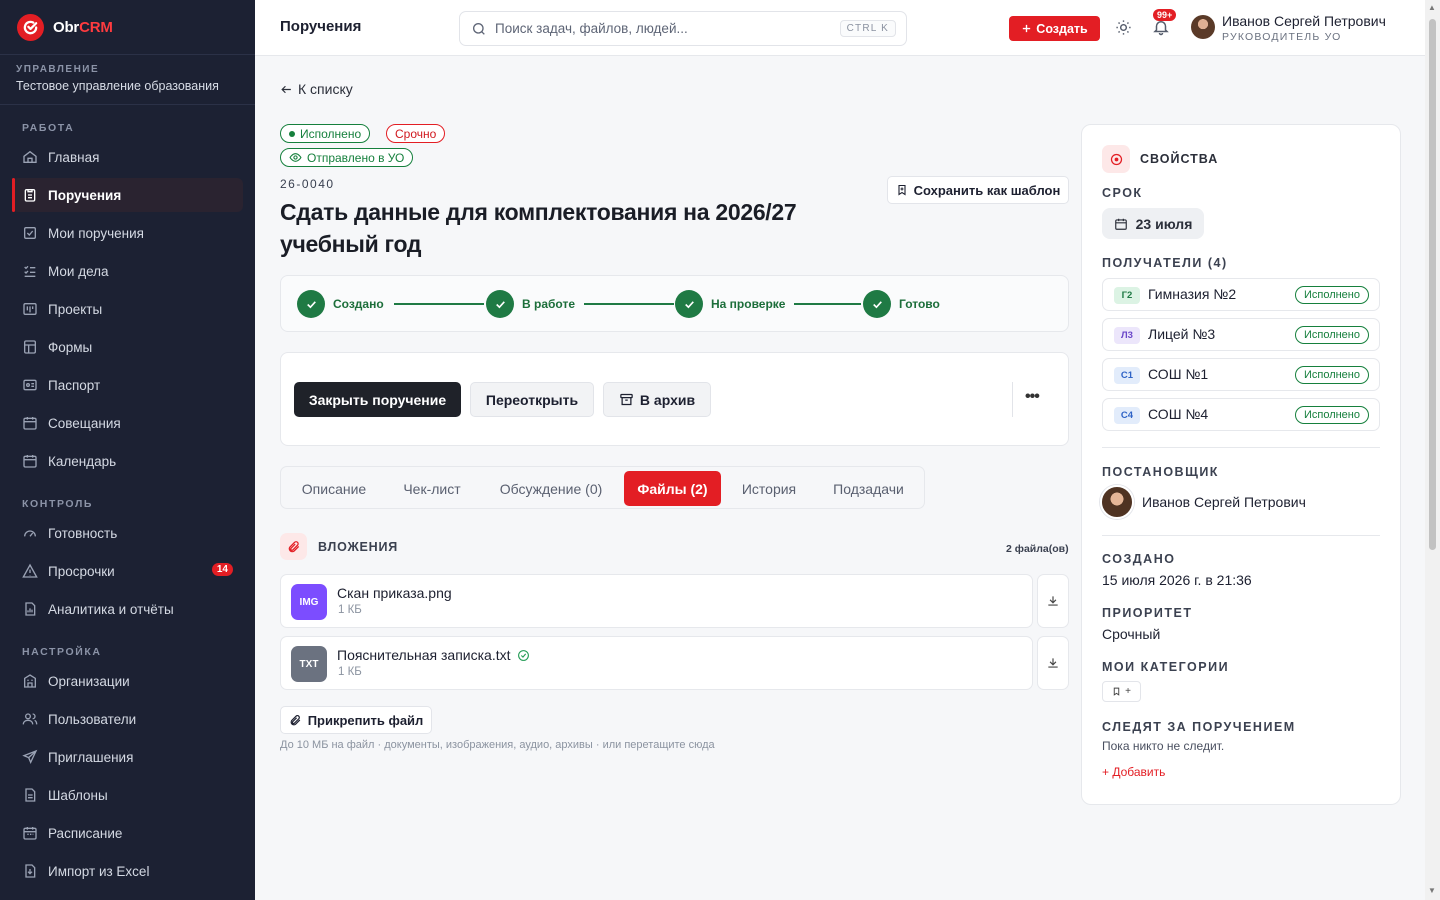 Image resolution: width=1440 pixels, height=900 pixels. What do you see at coordinates (30, 871) in the screenshot?
I see `import-icon` at bounding box center [30, 871].